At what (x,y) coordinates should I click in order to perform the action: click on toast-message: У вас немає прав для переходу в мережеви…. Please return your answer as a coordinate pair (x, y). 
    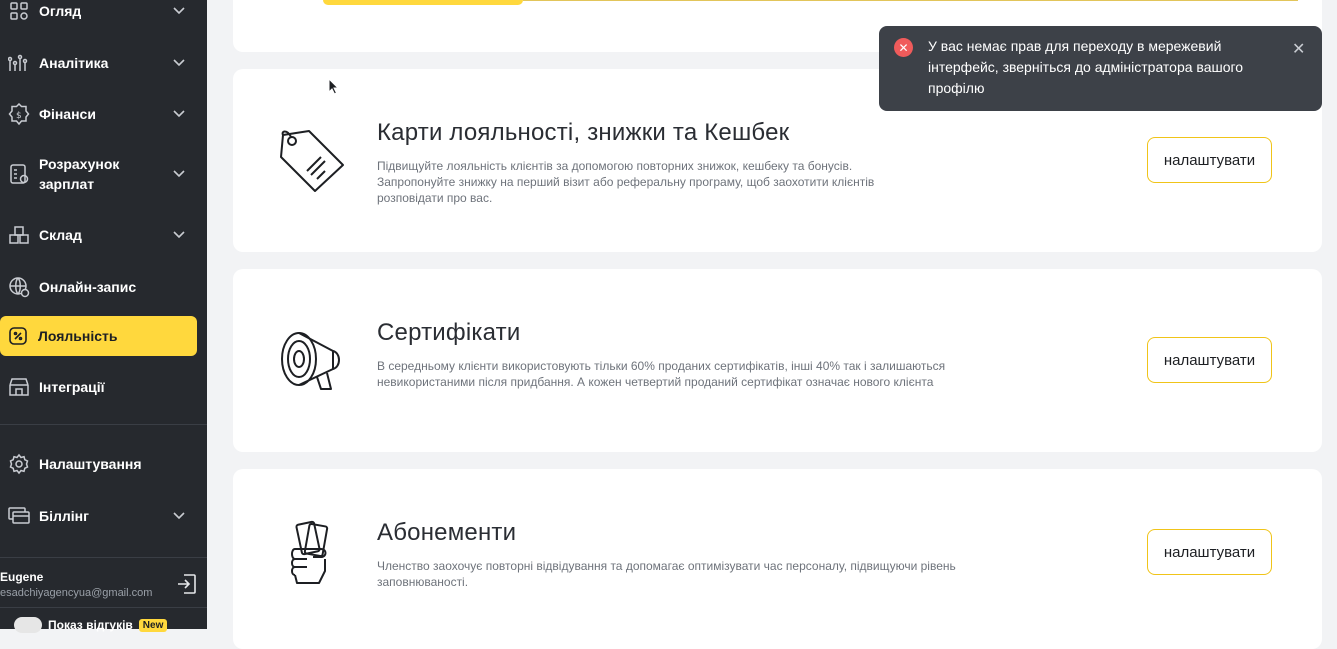
    Looking at the image, I should click on (1086, 67).